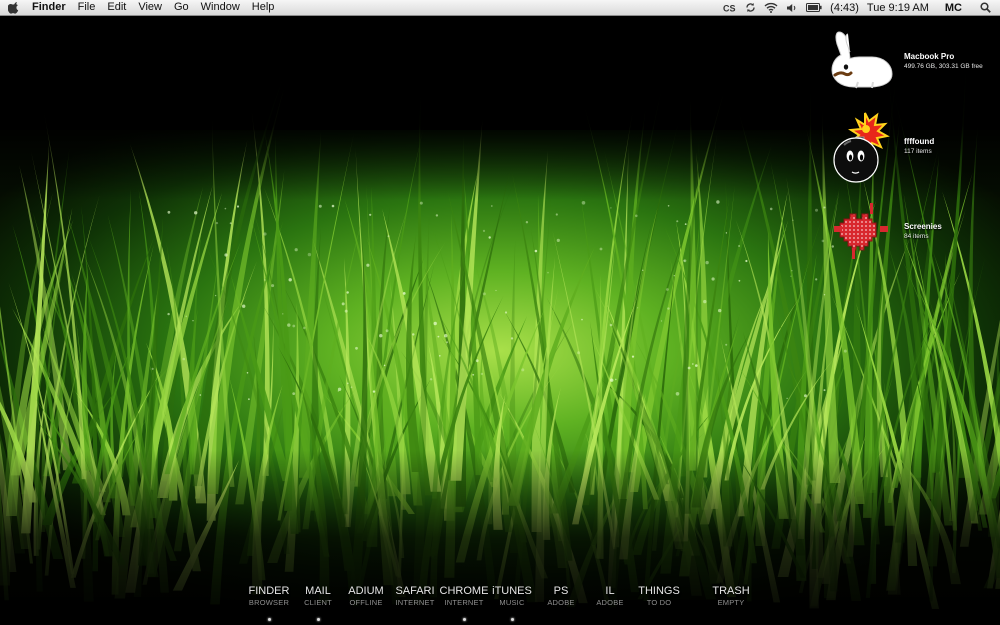  Describe the element at coordinates (150, 7) in the screenshot. I see `menu-view: View` at that location.